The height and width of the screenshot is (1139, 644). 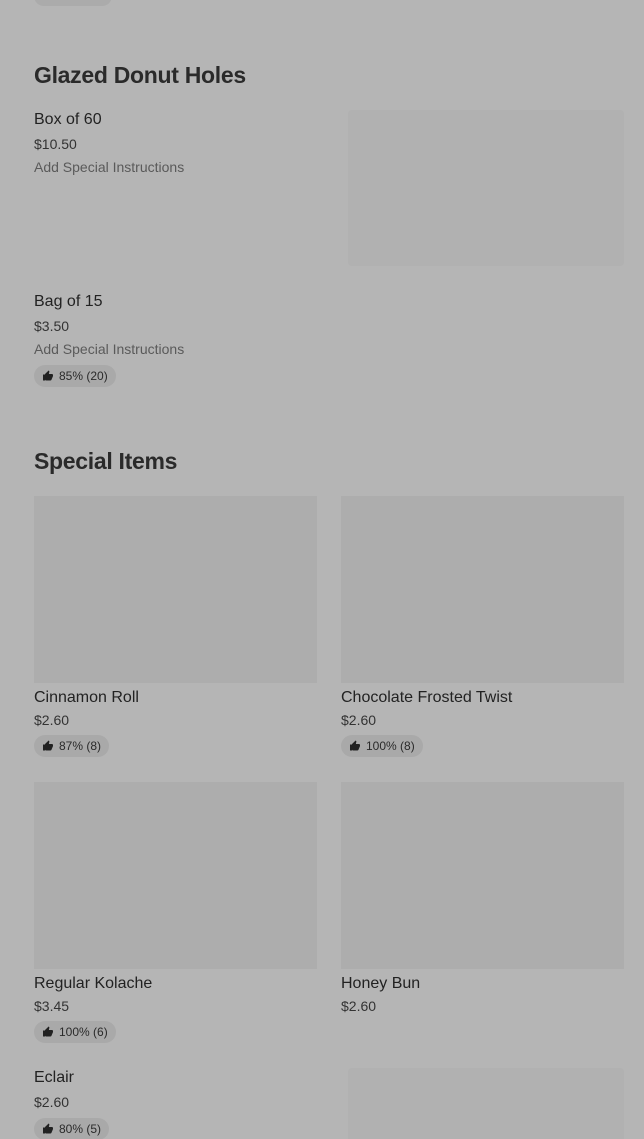 I want to click on item-name: Bag of 15, so click(x=68, y=301).